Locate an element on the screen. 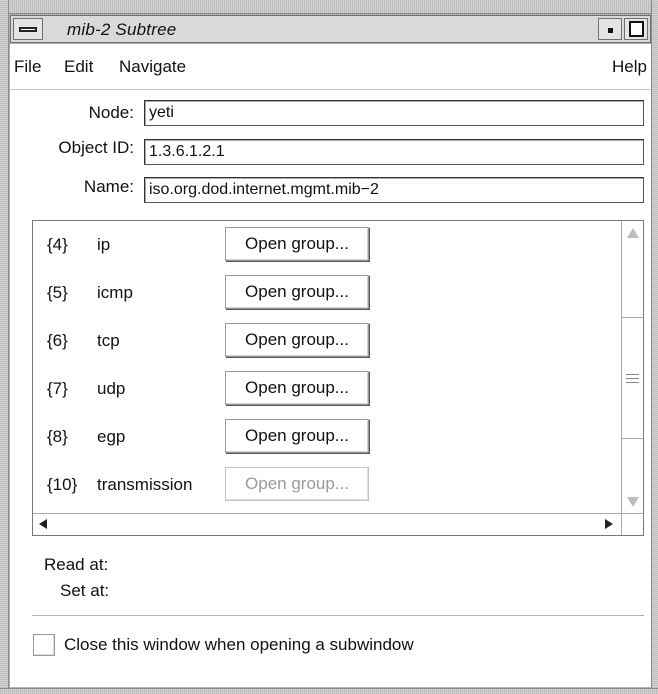 The height and width of the screenshot is (694, 658). scroll-left-arrow-icon is located at coordinates (43, 524).